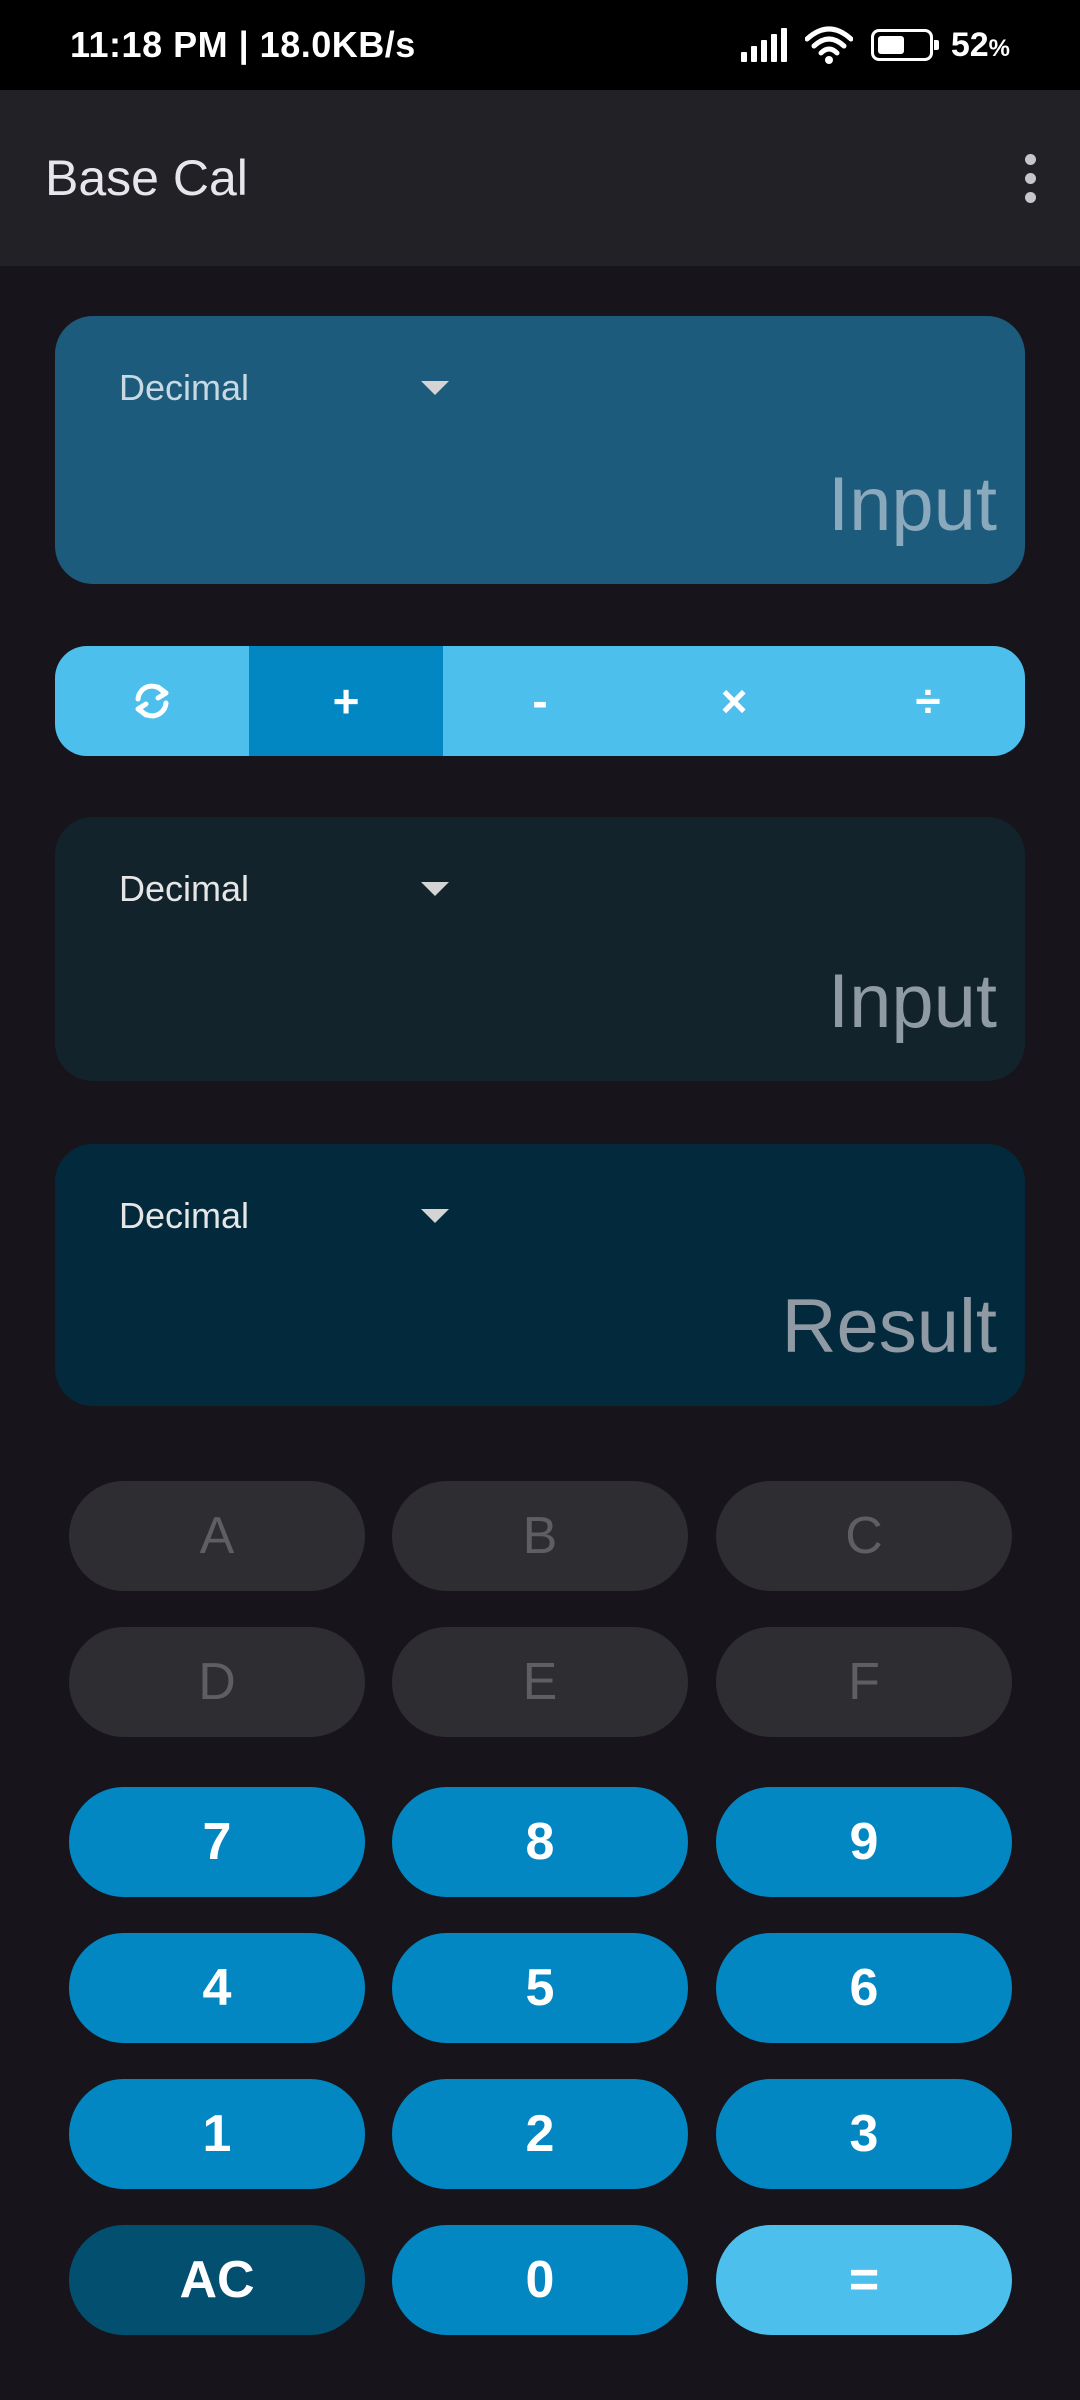  I want to click on op-swap-button, so click(152, 701).